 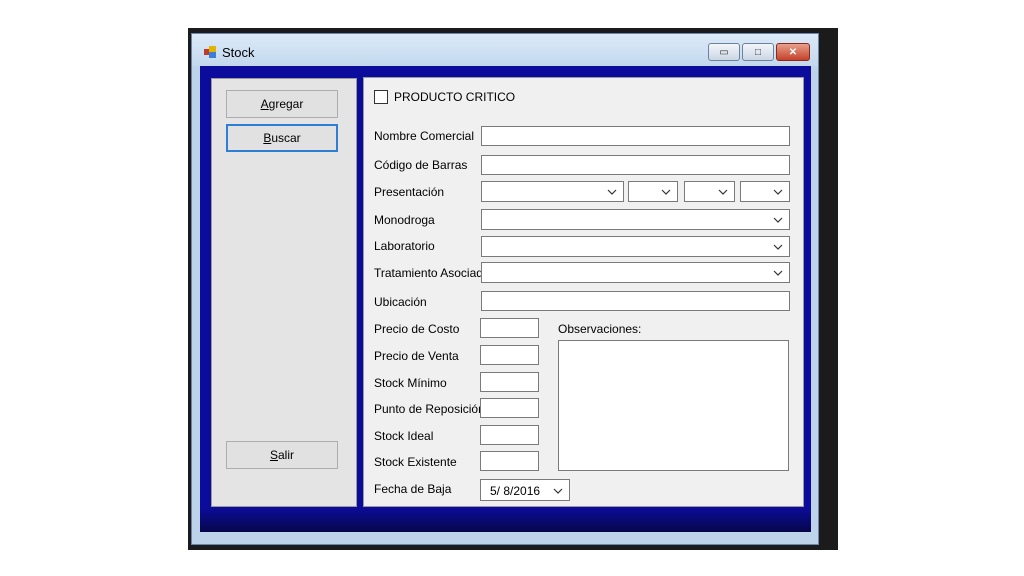 What do you see at coordinates (421, 165) in the screenshot?
I see `codigo-barras-label: Código de Barras` at bounding box center [421, 165].